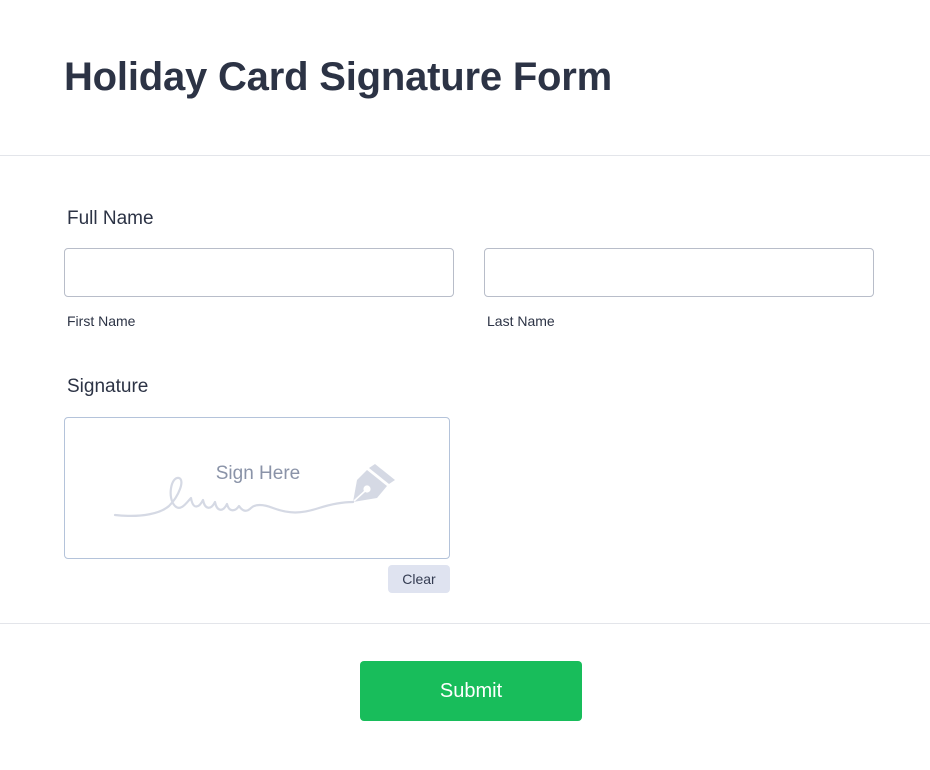 The height and width of the screenshot is (770, 930). I want to click on submit-button: Submit, so click(471, 691).